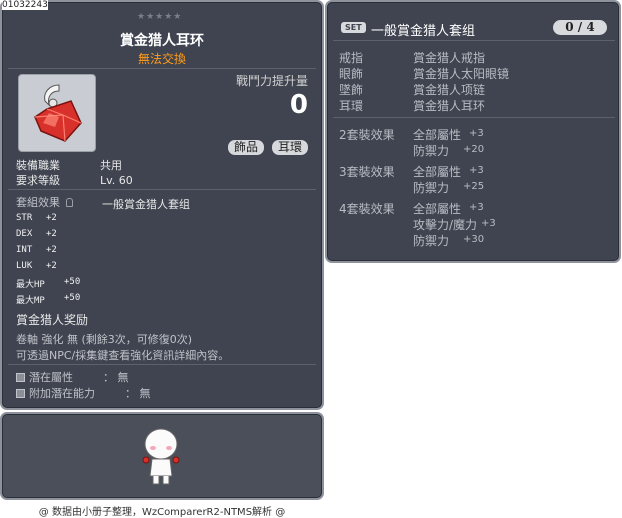  Describe the element at coordinates (580, 27) in the screenshot. I see `set-count: 0 / 4` at that location.